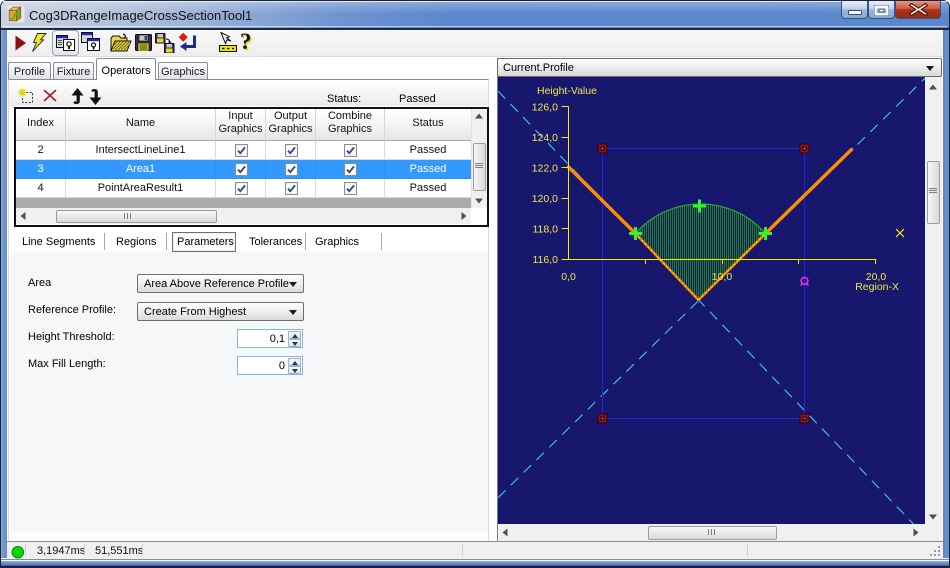 This screenshot has width=950, height=568. I want to click on svg-text: Height-Value, so click(567, 91).